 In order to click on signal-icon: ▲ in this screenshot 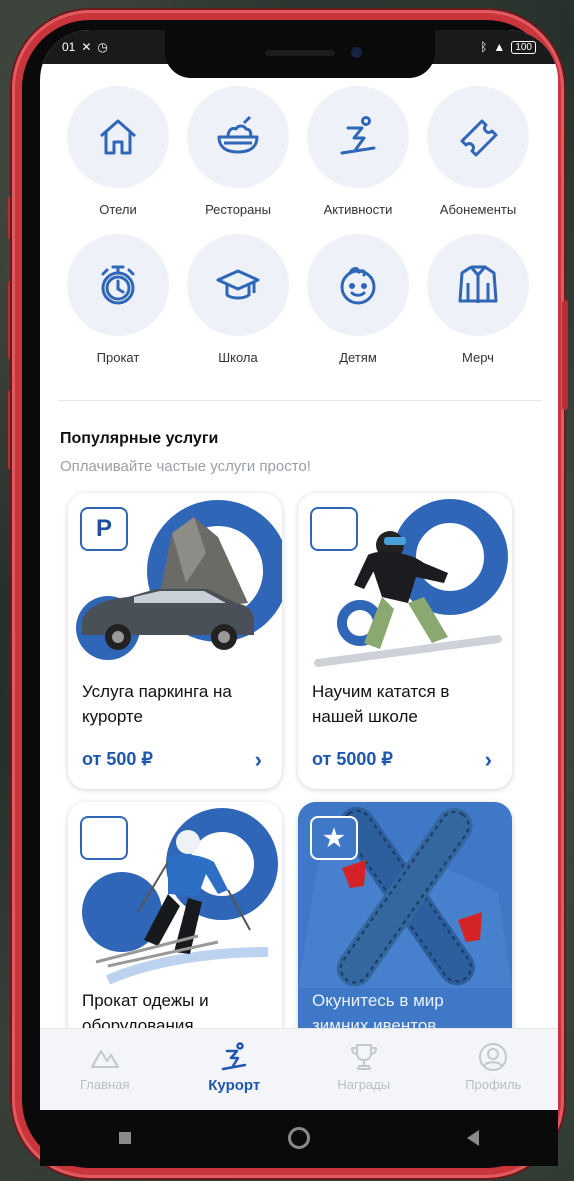, I will do `click(499, 47)`.